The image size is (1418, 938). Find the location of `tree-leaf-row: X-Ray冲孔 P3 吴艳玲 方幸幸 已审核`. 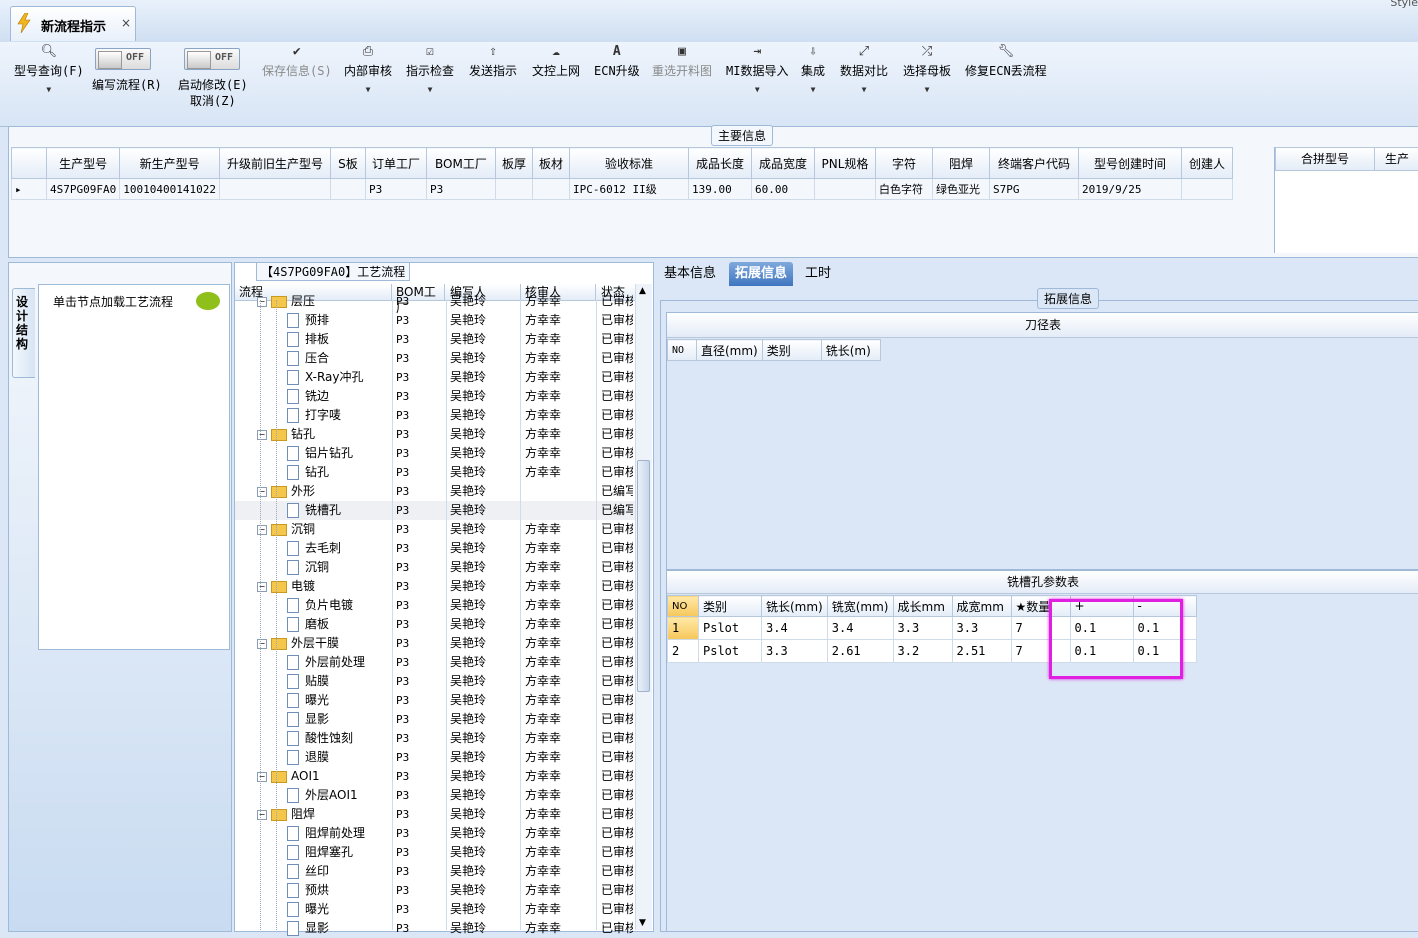

tree-leaf-row: X-Ray冲孔 P3 吴艳玲 方幸幸 已审核 is located at coordinates (435, 377).